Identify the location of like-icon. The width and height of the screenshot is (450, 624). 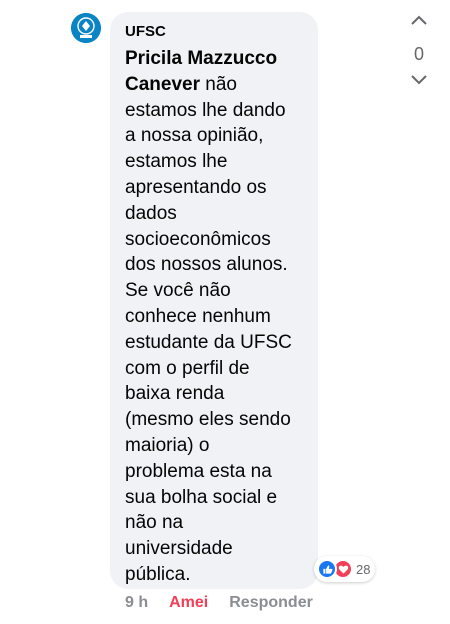
(327, 569).